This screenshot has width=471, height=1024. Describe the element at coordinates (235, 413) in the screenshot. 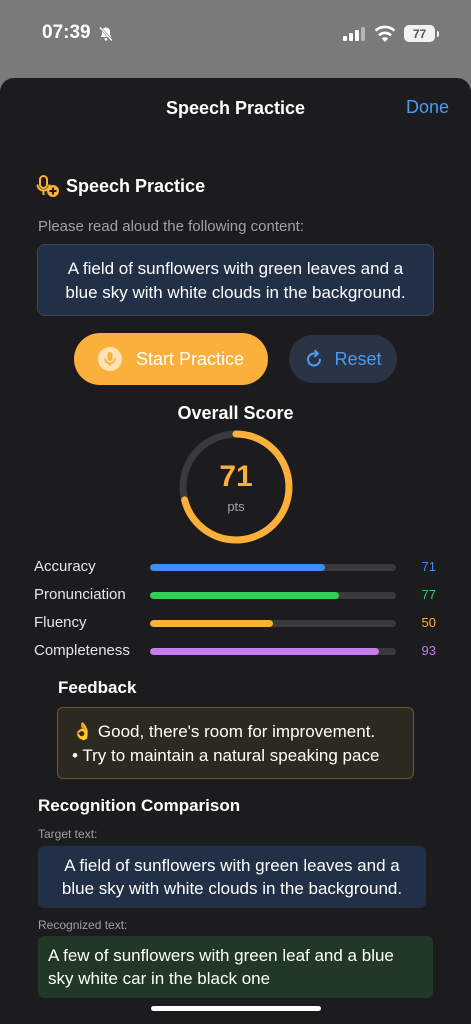

I see `overall-score-title: Overall Score` at that location.